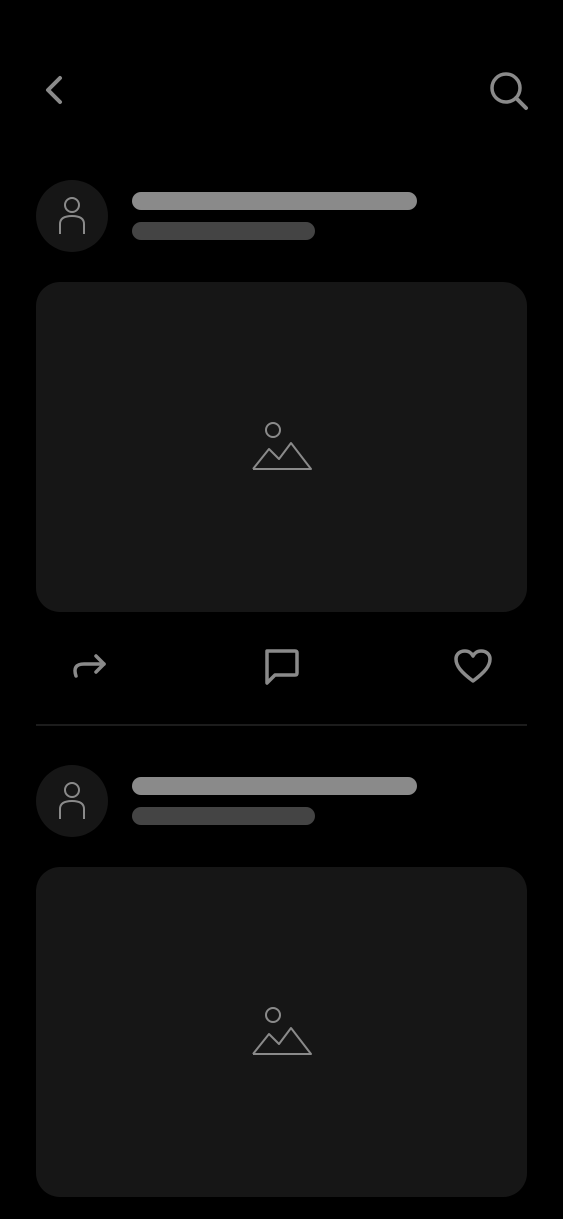 Image resolution: width=563 pixels, height=1219 pixels. I want to click on post-divider, so click(281, 725).